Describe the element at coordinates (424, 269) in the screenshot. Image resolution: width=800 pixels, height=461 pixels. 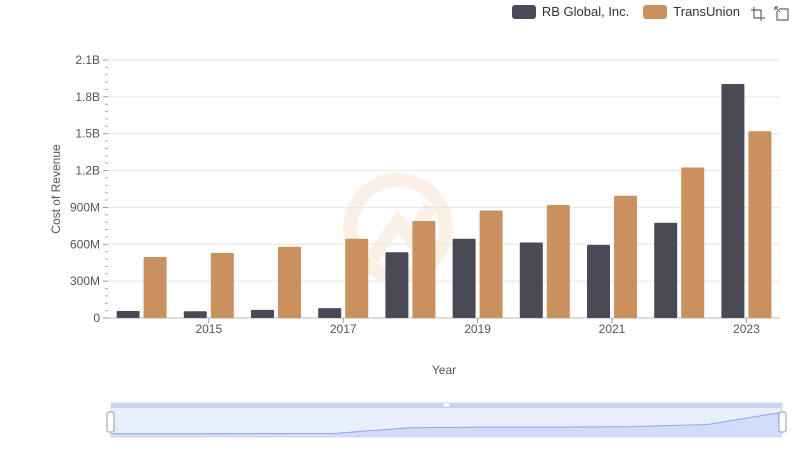
I see `bar-transunion-2018` at that location.